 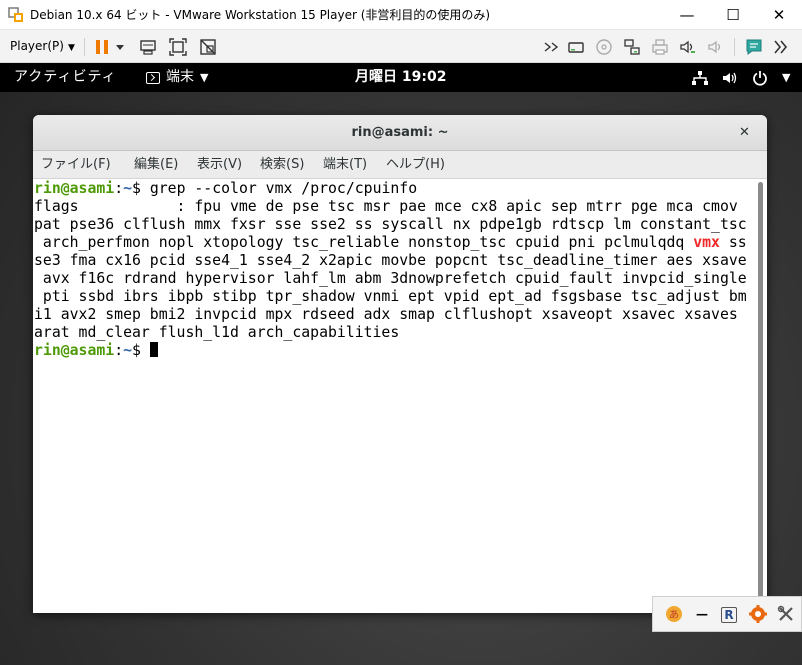 I want to click on pause-dropdown-icon, so click(x=120, y=47).